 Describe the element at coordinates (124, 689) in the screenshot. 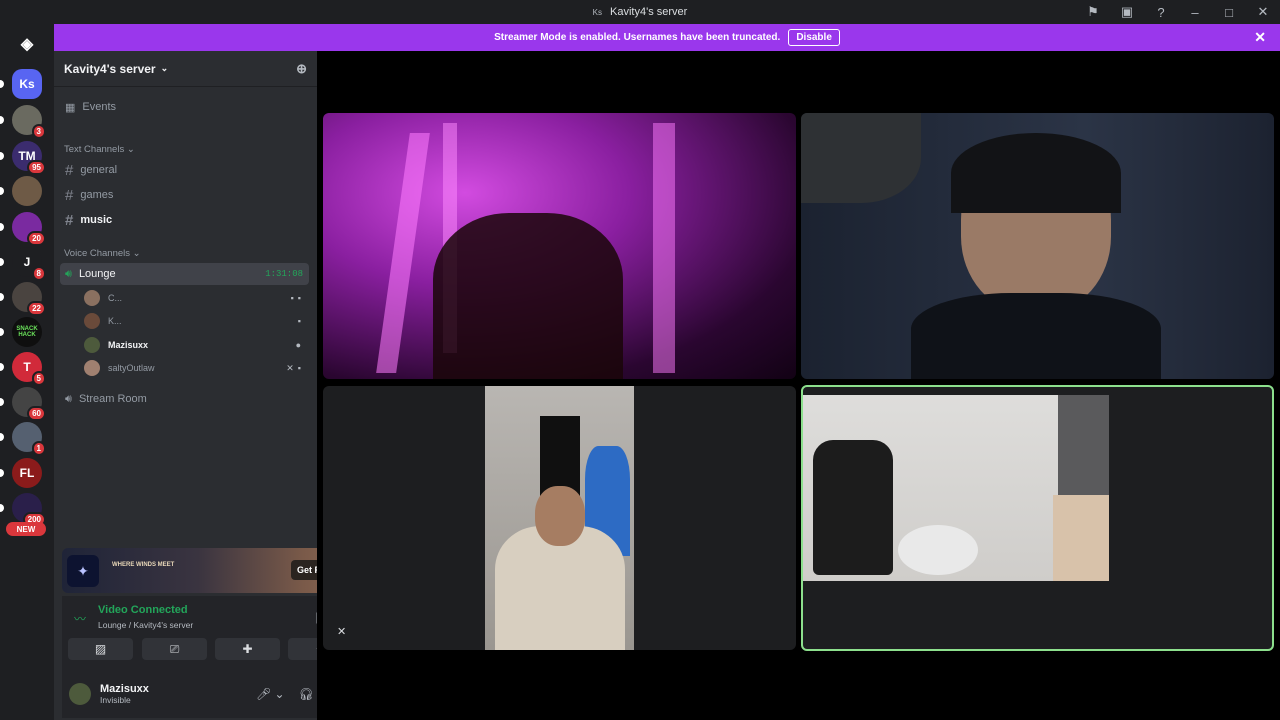

I see `username: Mazisuxx` at that location.